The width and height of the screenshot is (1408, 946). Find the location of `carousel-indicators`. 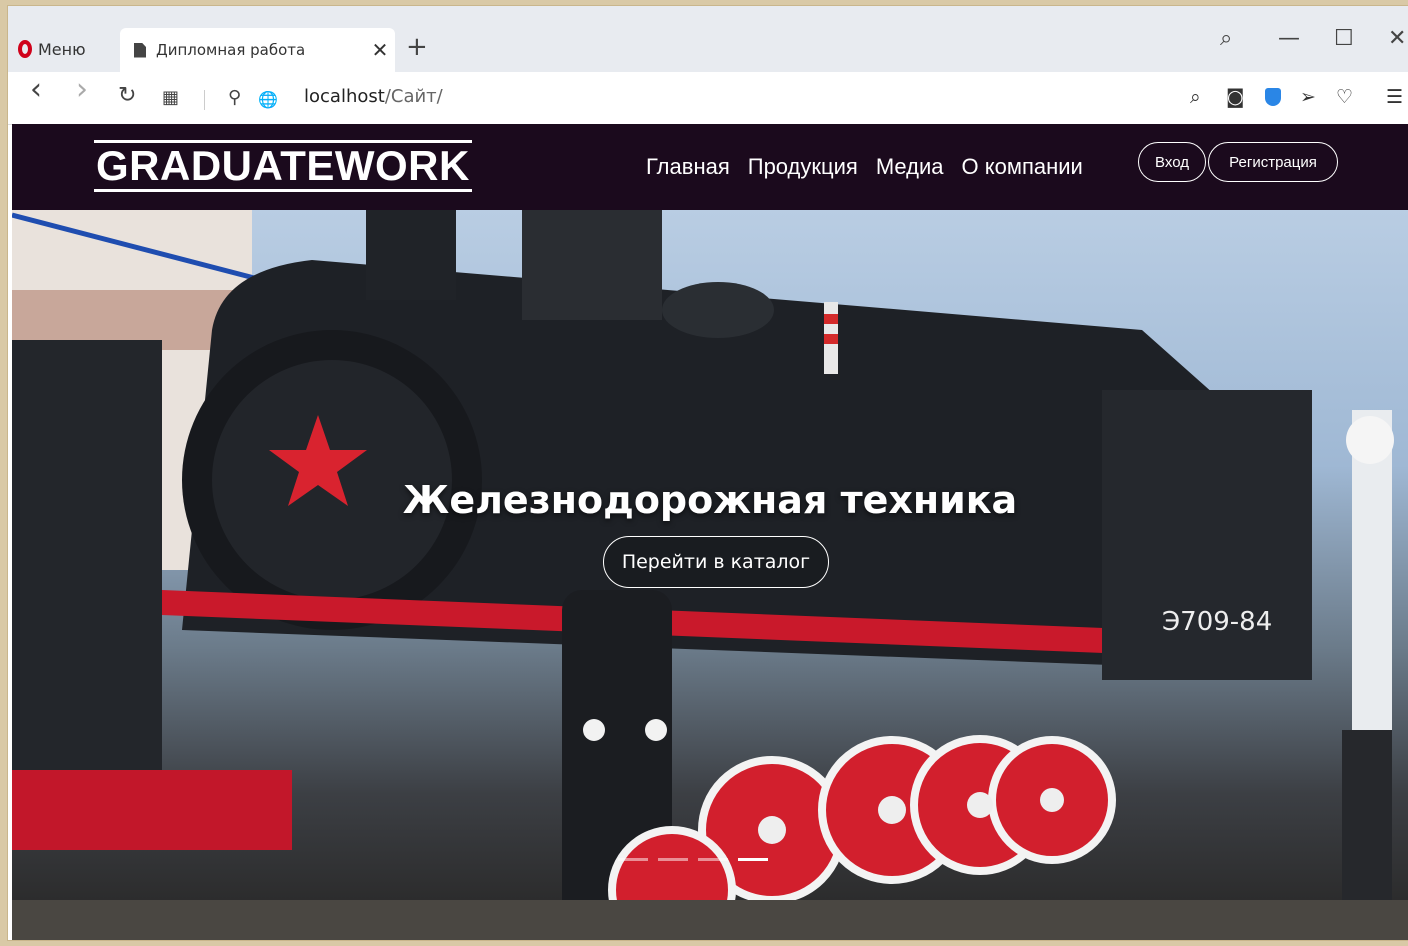

carousel-indicators is located at coordinates (693, 859).